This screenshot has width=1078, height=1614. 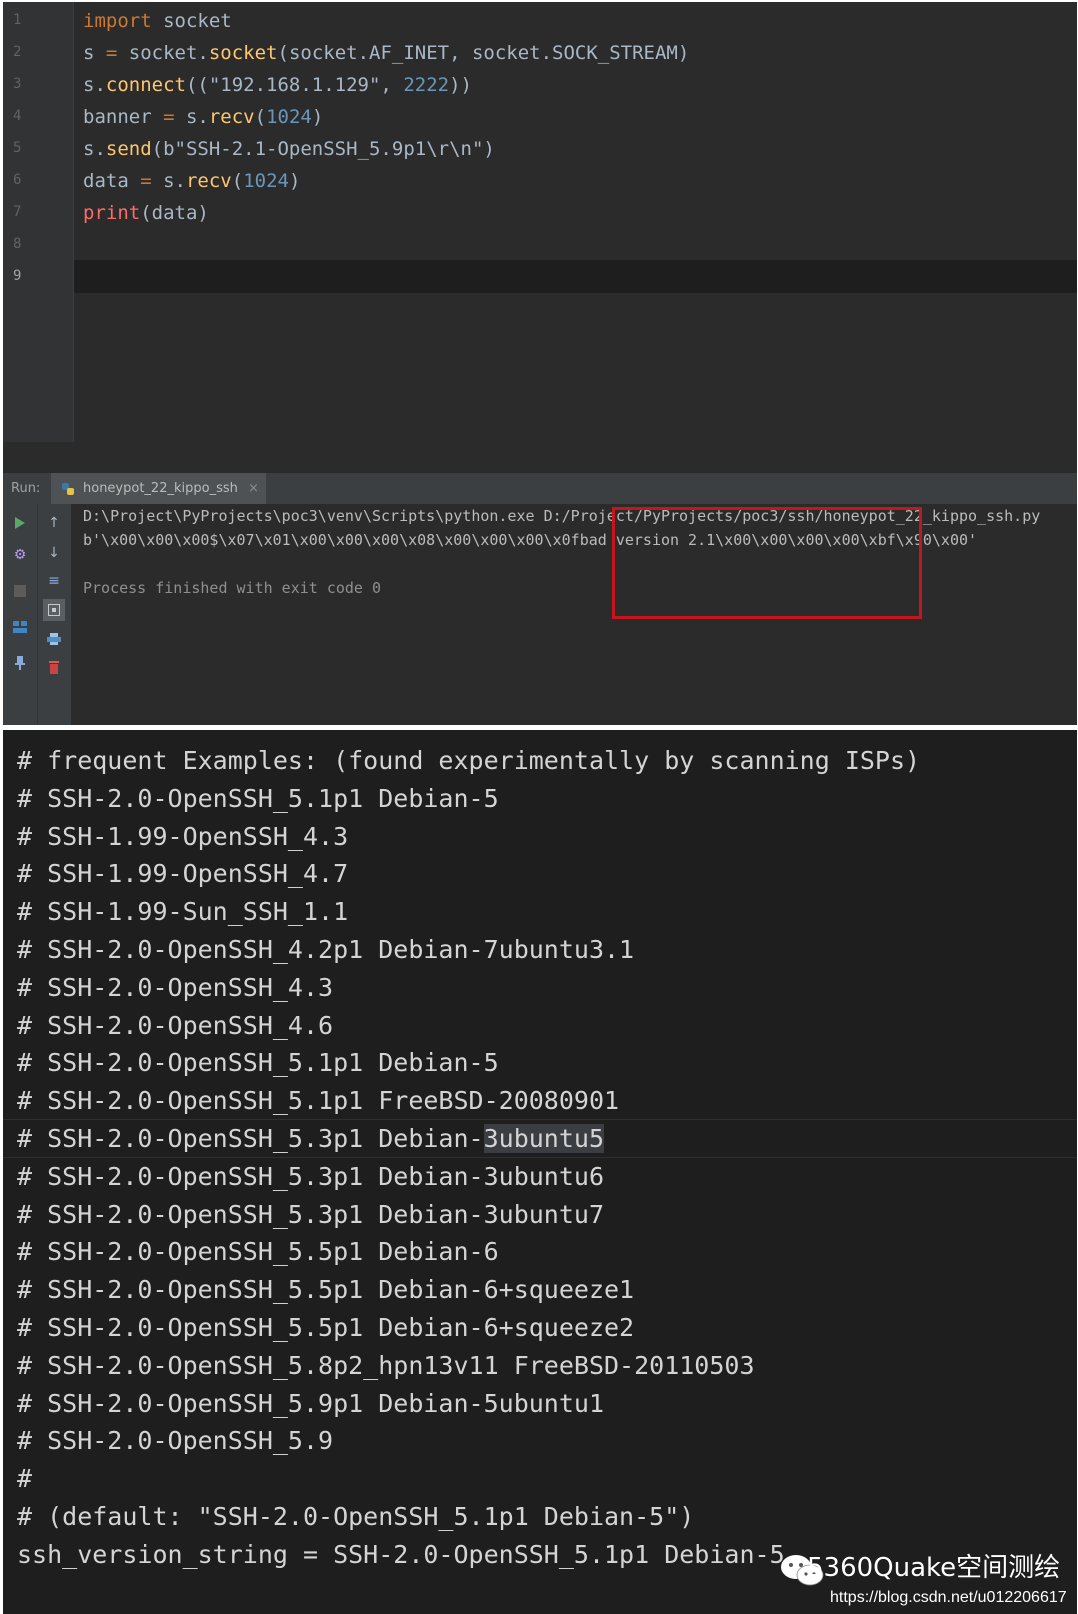 I want to click on code-line: banner = s.recv(1024), so click(x=203, y=117).